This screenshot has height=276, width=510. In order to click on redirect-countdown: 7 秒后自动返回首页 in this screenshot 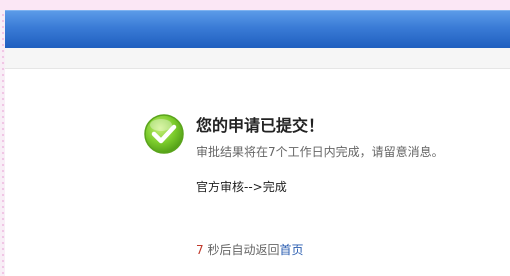, I will do `click(250, 249)`.